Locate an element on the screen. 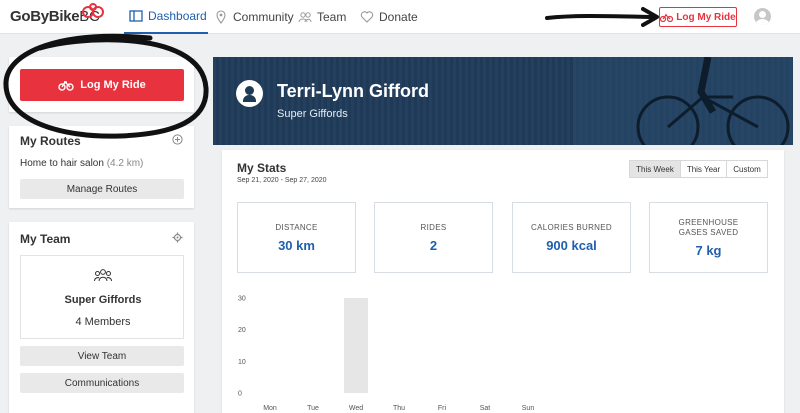 This screenshot has width=800, height=413. nav-label-team: Team is located at coordinates (332, 17).